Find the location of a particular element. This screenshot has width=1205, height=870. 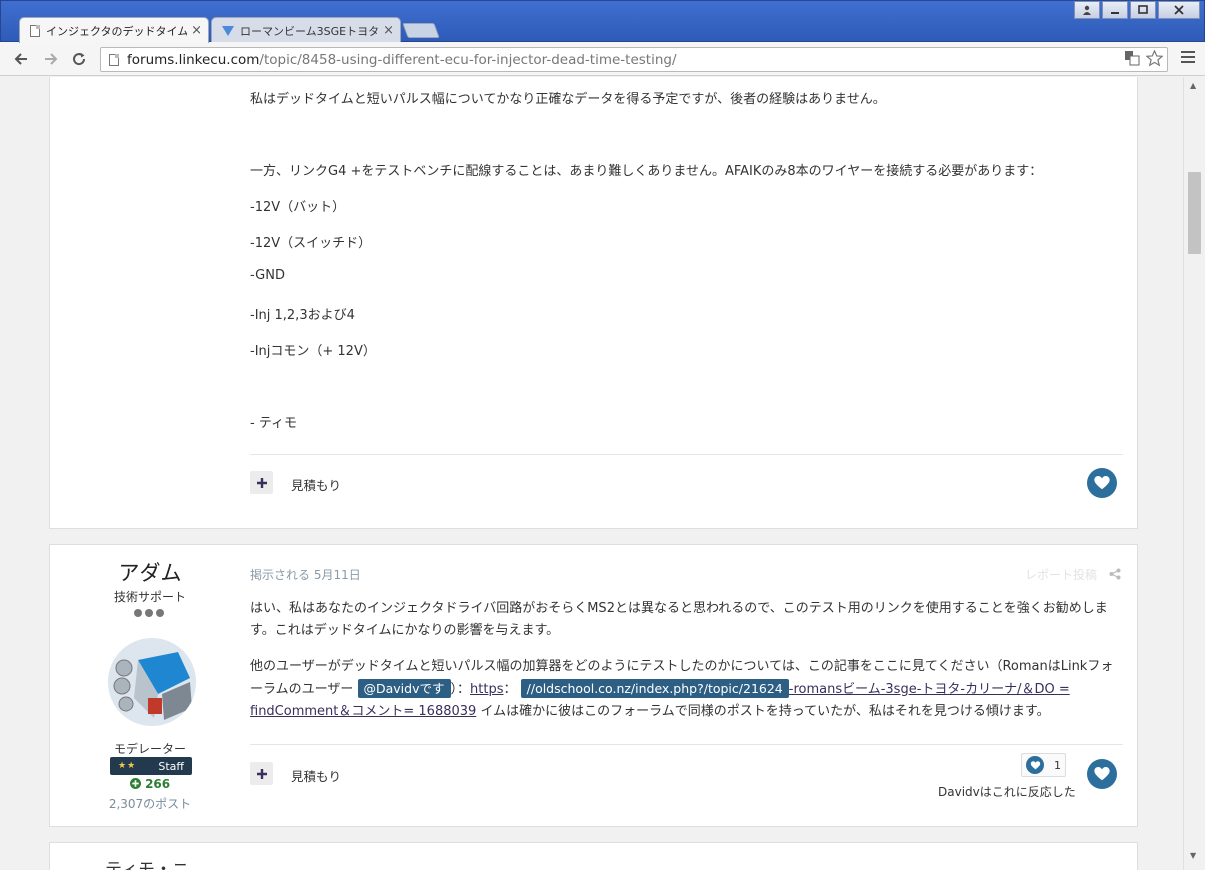

site-favicon-icon is located at coordinates (228, 30).